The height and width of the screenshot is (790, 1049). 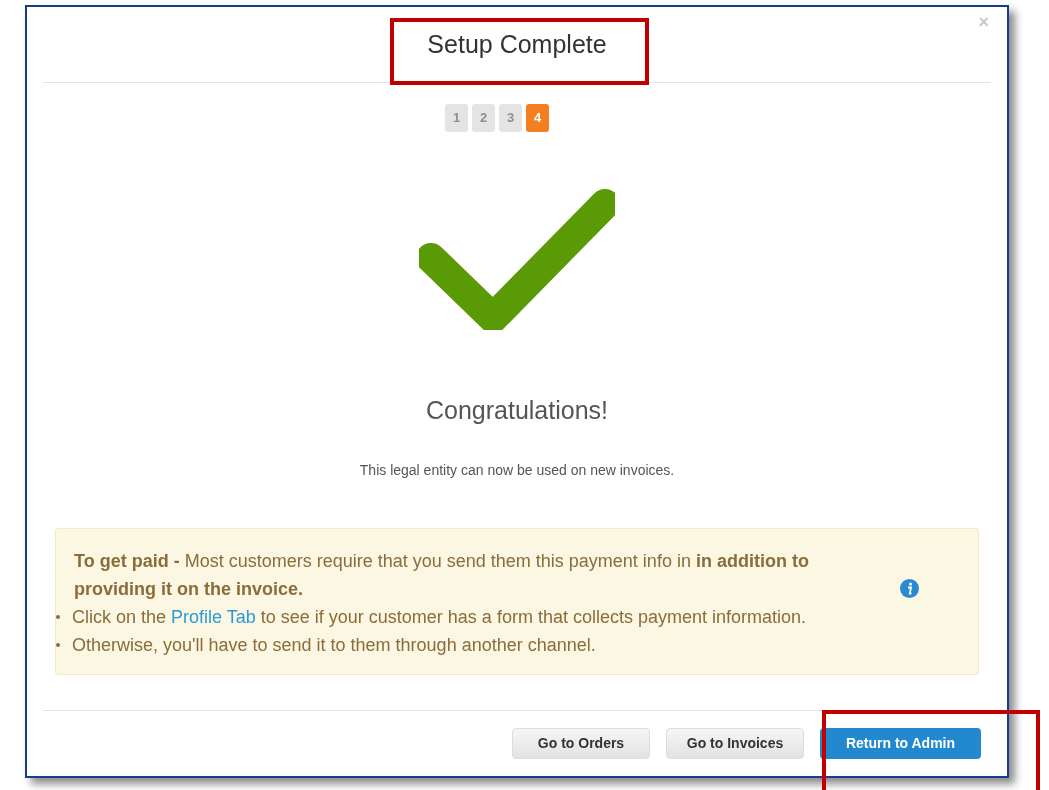 What do you see at coordinates (909, 588) in the screenshot?
I see `info-icon` at bounding box center [909, 588].